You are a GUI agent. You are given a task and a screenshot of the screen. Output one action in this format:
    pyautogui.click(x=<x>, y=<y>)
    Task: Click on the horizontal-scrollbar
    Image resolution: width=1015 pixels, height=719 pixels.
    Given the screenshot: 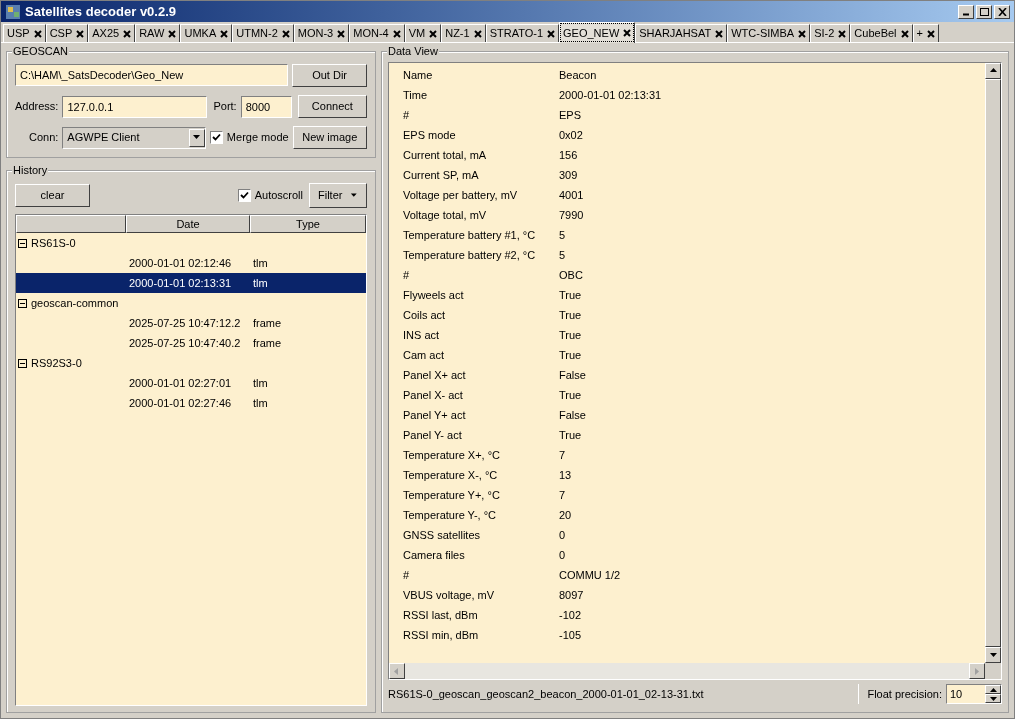 What is the action you would take?
    pyautogui.click(x=687, y=671)
    